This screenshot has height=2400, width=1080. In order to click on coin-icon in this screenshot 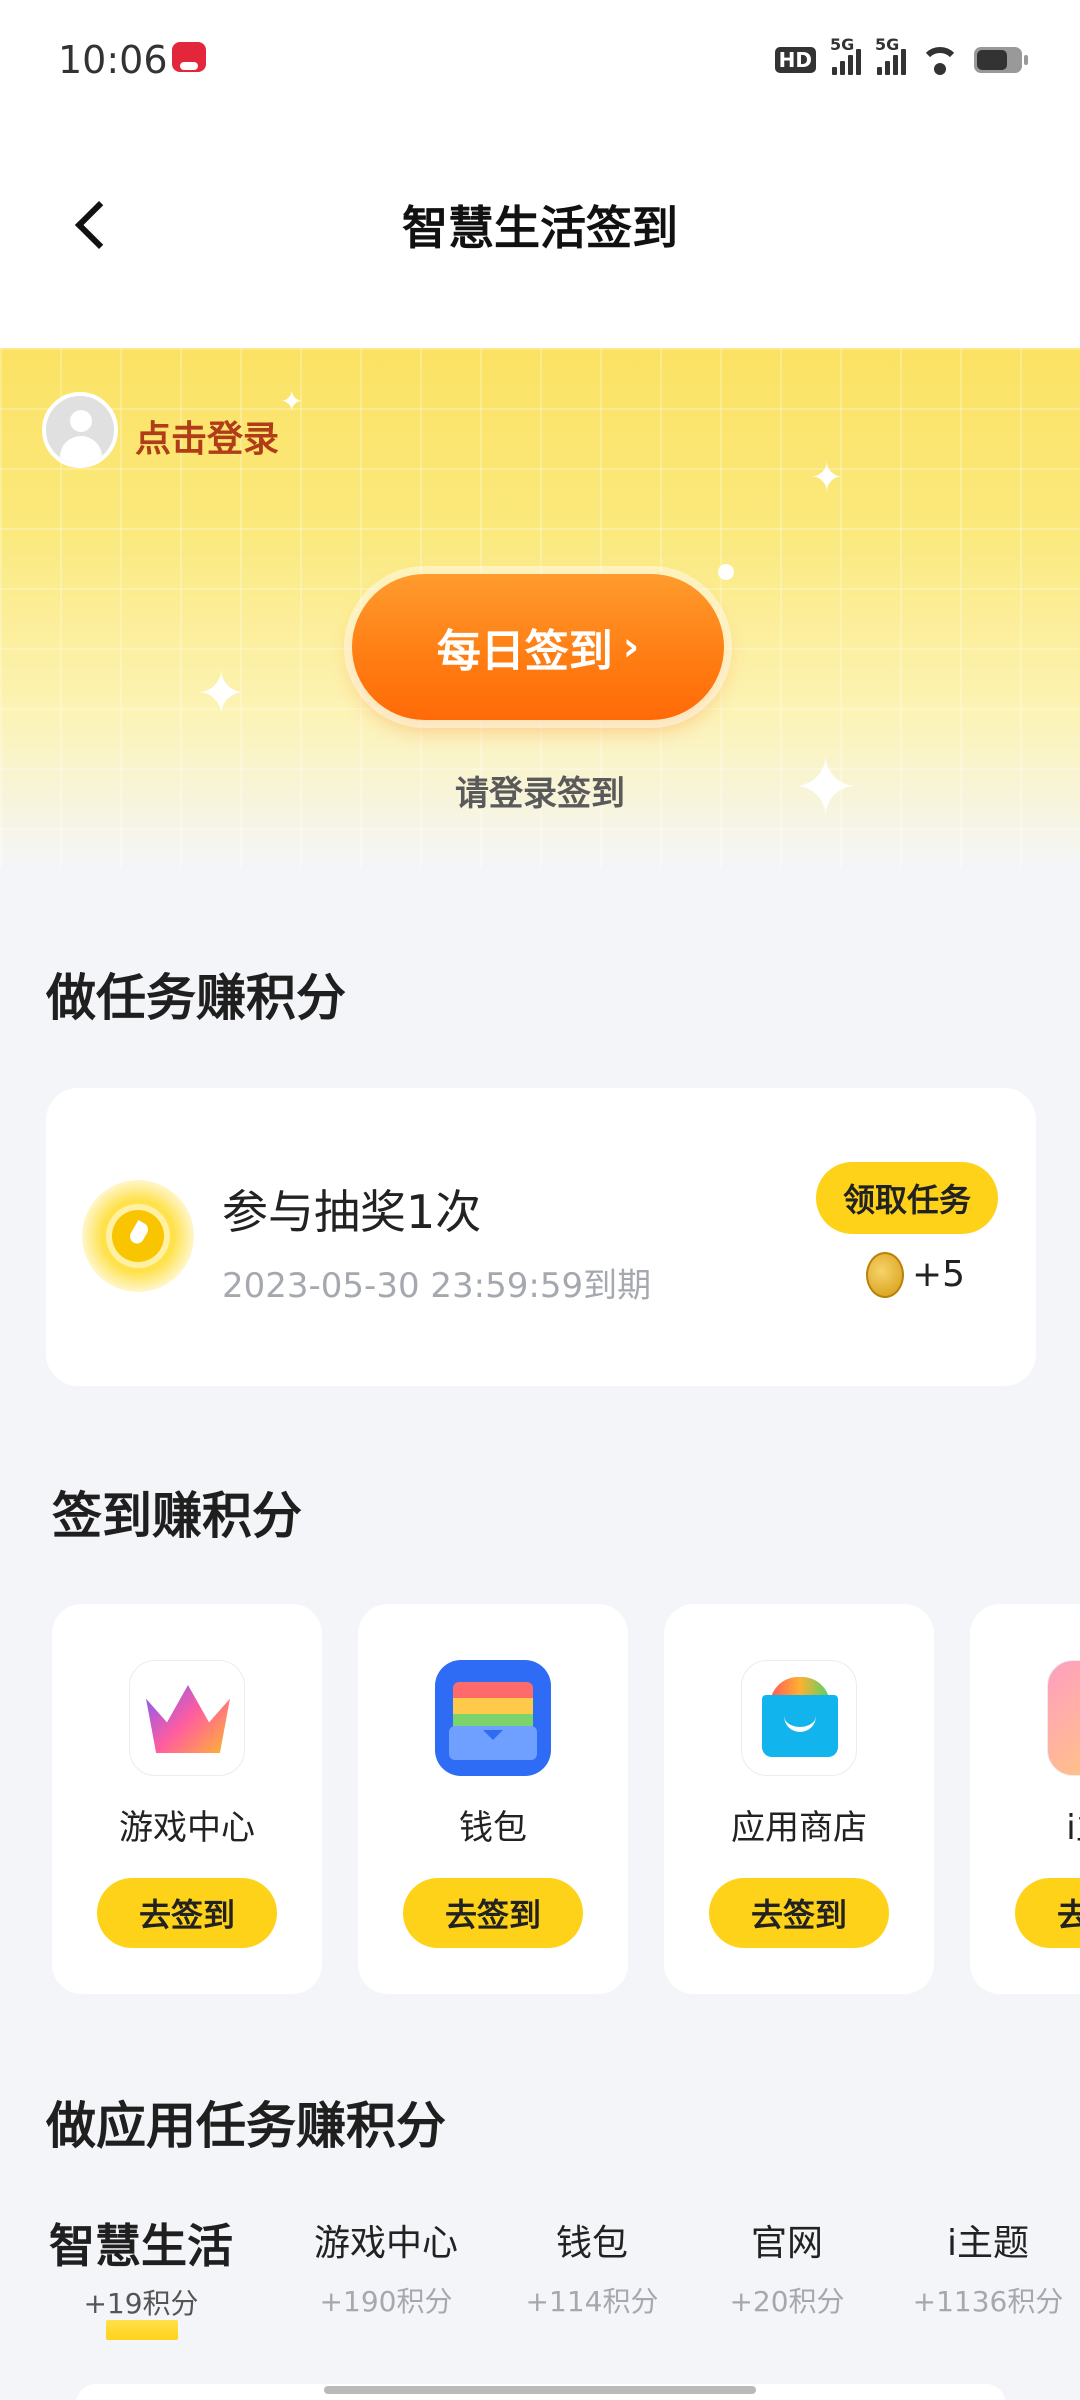, I will do `click(885, 1275)`.